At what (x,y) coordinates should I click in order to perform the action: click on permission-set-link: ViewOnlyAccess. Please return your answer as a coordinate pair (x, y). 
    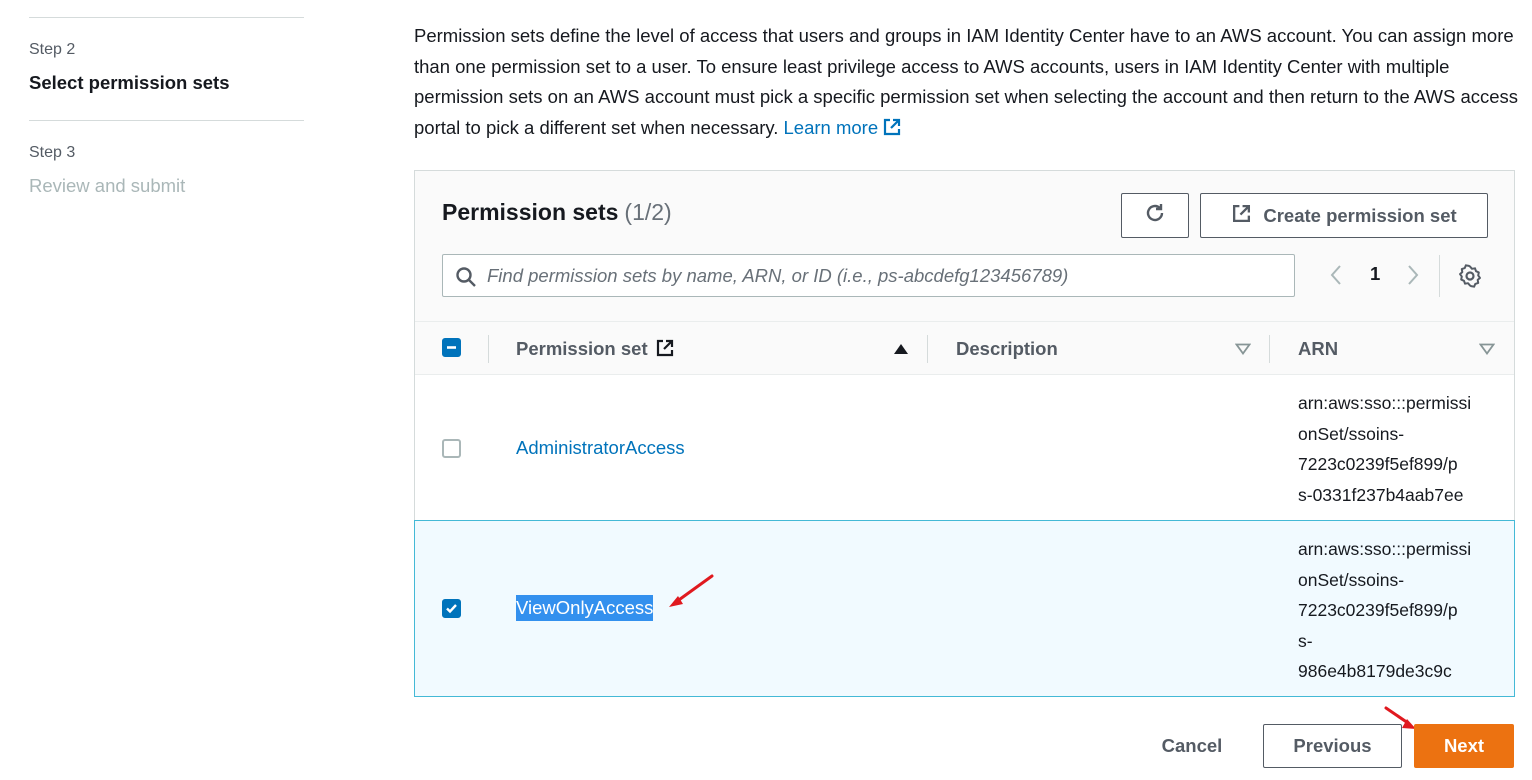
    Looking at the image, I should click on (585, 608).